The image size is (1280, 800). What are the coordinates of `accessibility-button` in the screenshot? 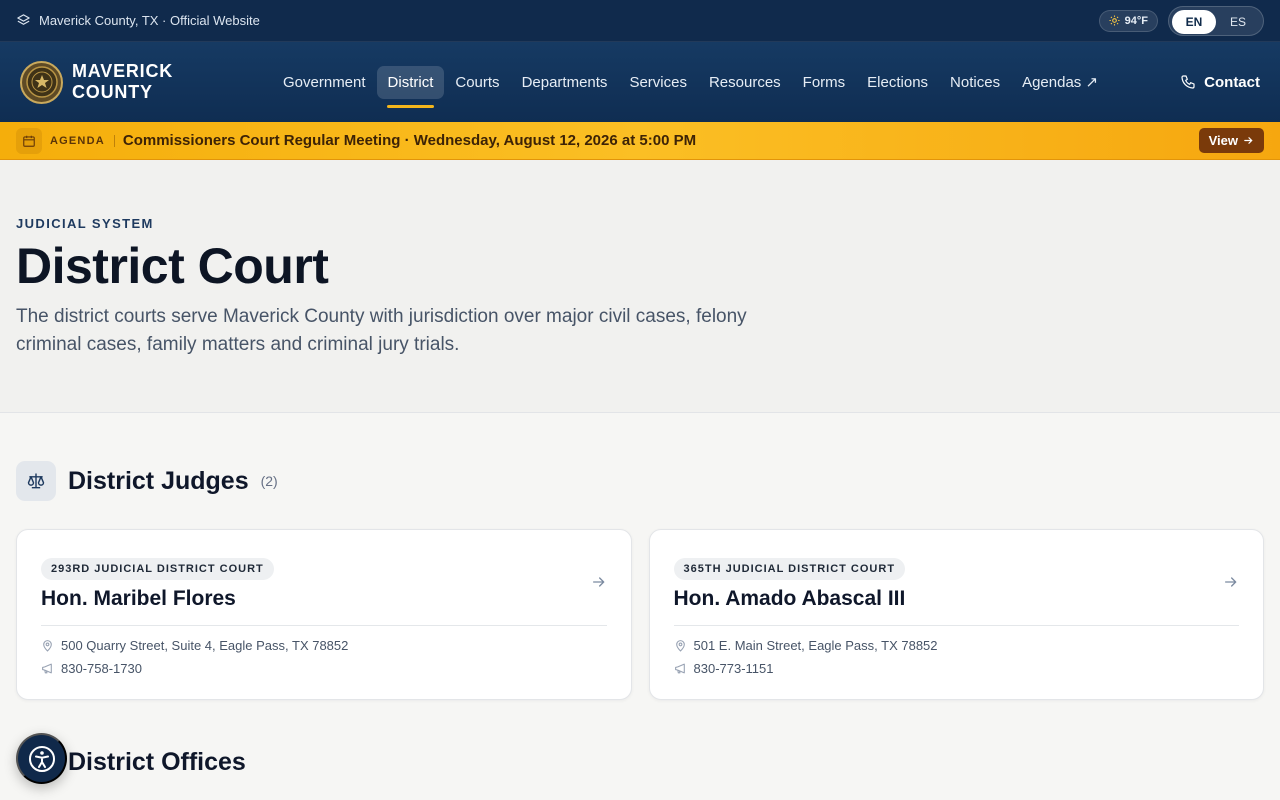 It's located at (41, 758).